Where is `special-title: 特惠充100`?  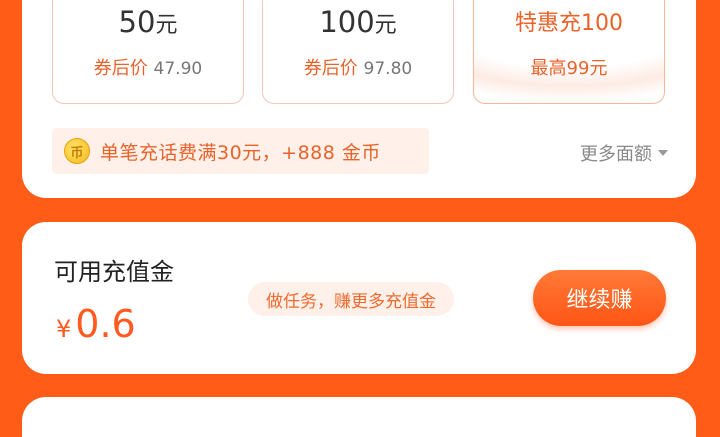 special-title: 特惠充100 is located at coordinates (569, 23).